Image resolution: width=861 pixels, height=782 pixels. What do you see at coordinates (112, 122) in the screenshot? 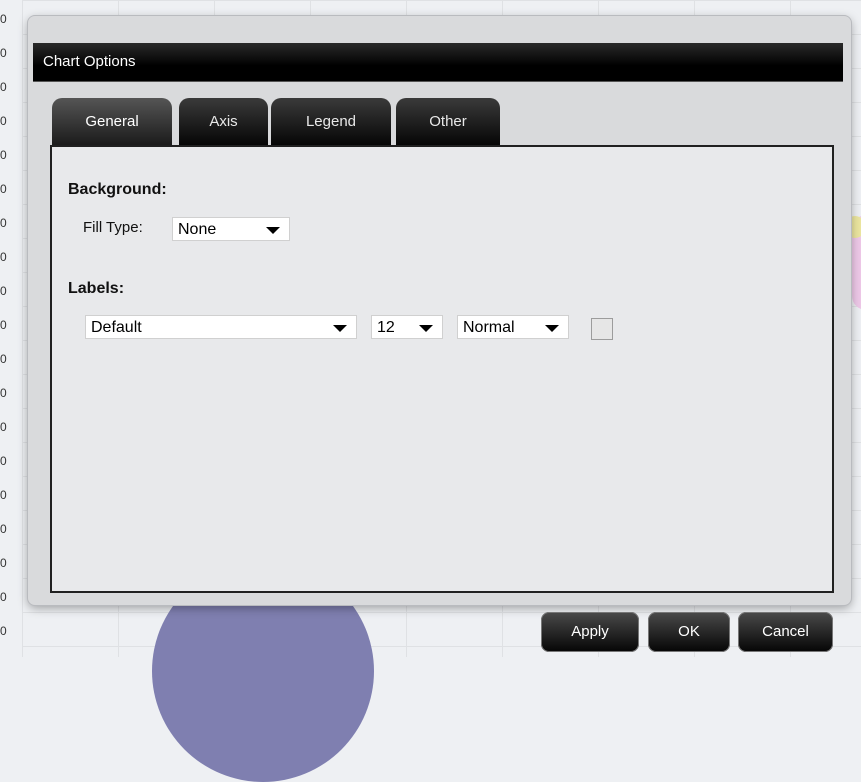
I see `tab-general: General` at bounding box center [112, 122].